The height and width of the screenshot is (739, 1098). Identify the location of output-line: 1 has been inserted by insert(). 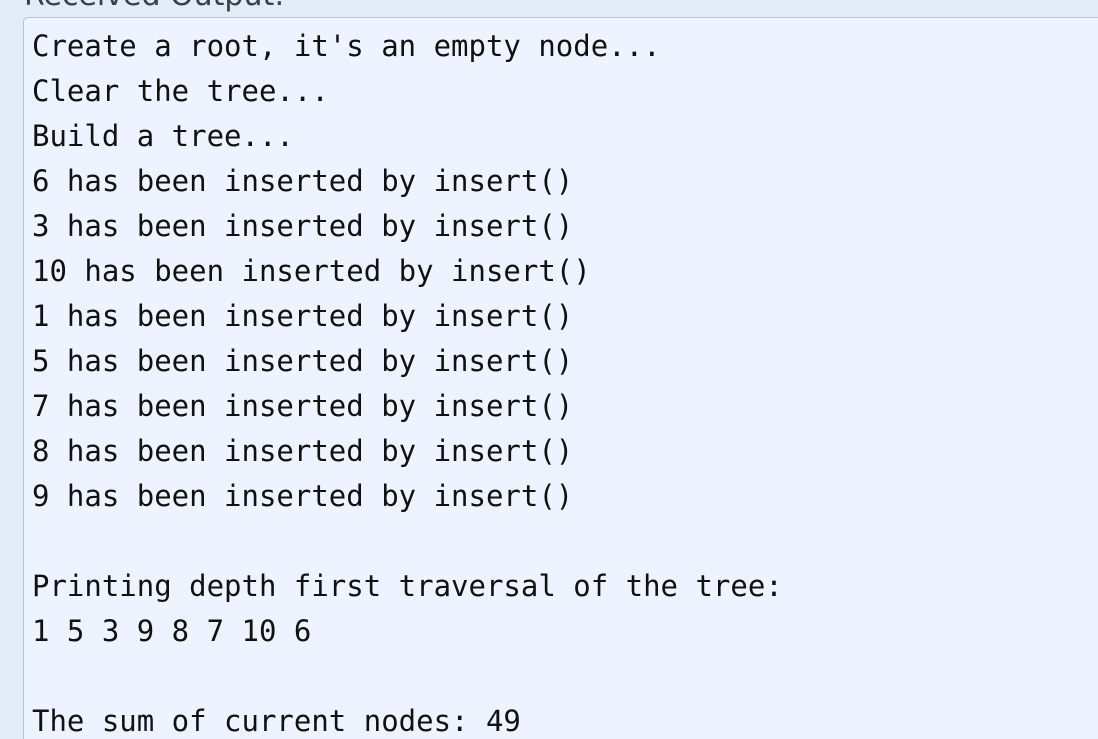
(303, 316).